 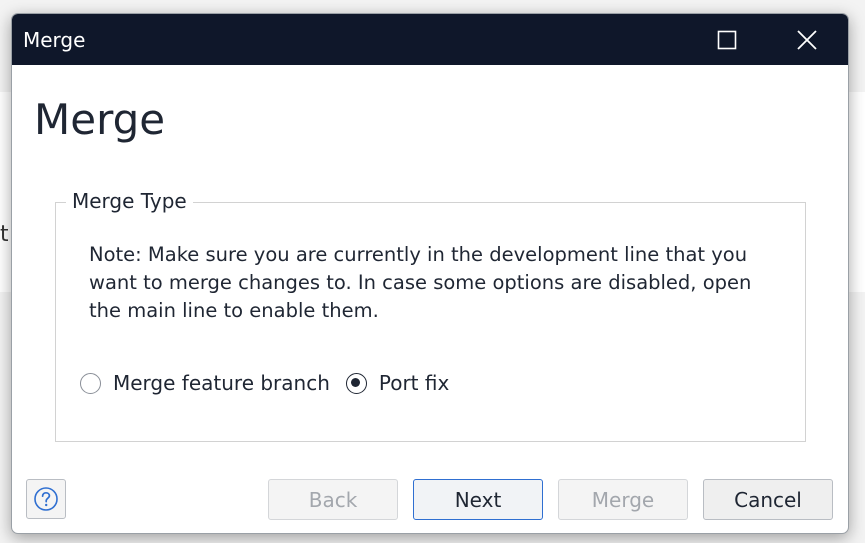 I want to click on merge-button: Merge, so click(x=623, y=499).